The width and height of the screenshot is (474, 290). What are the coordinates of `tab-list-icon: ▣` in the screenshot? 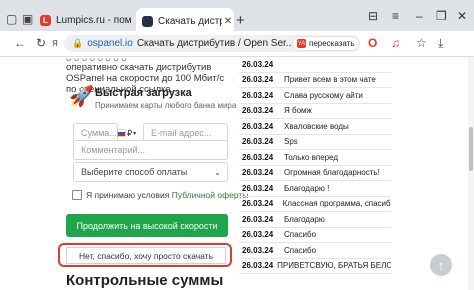 It's located at (27, 19).